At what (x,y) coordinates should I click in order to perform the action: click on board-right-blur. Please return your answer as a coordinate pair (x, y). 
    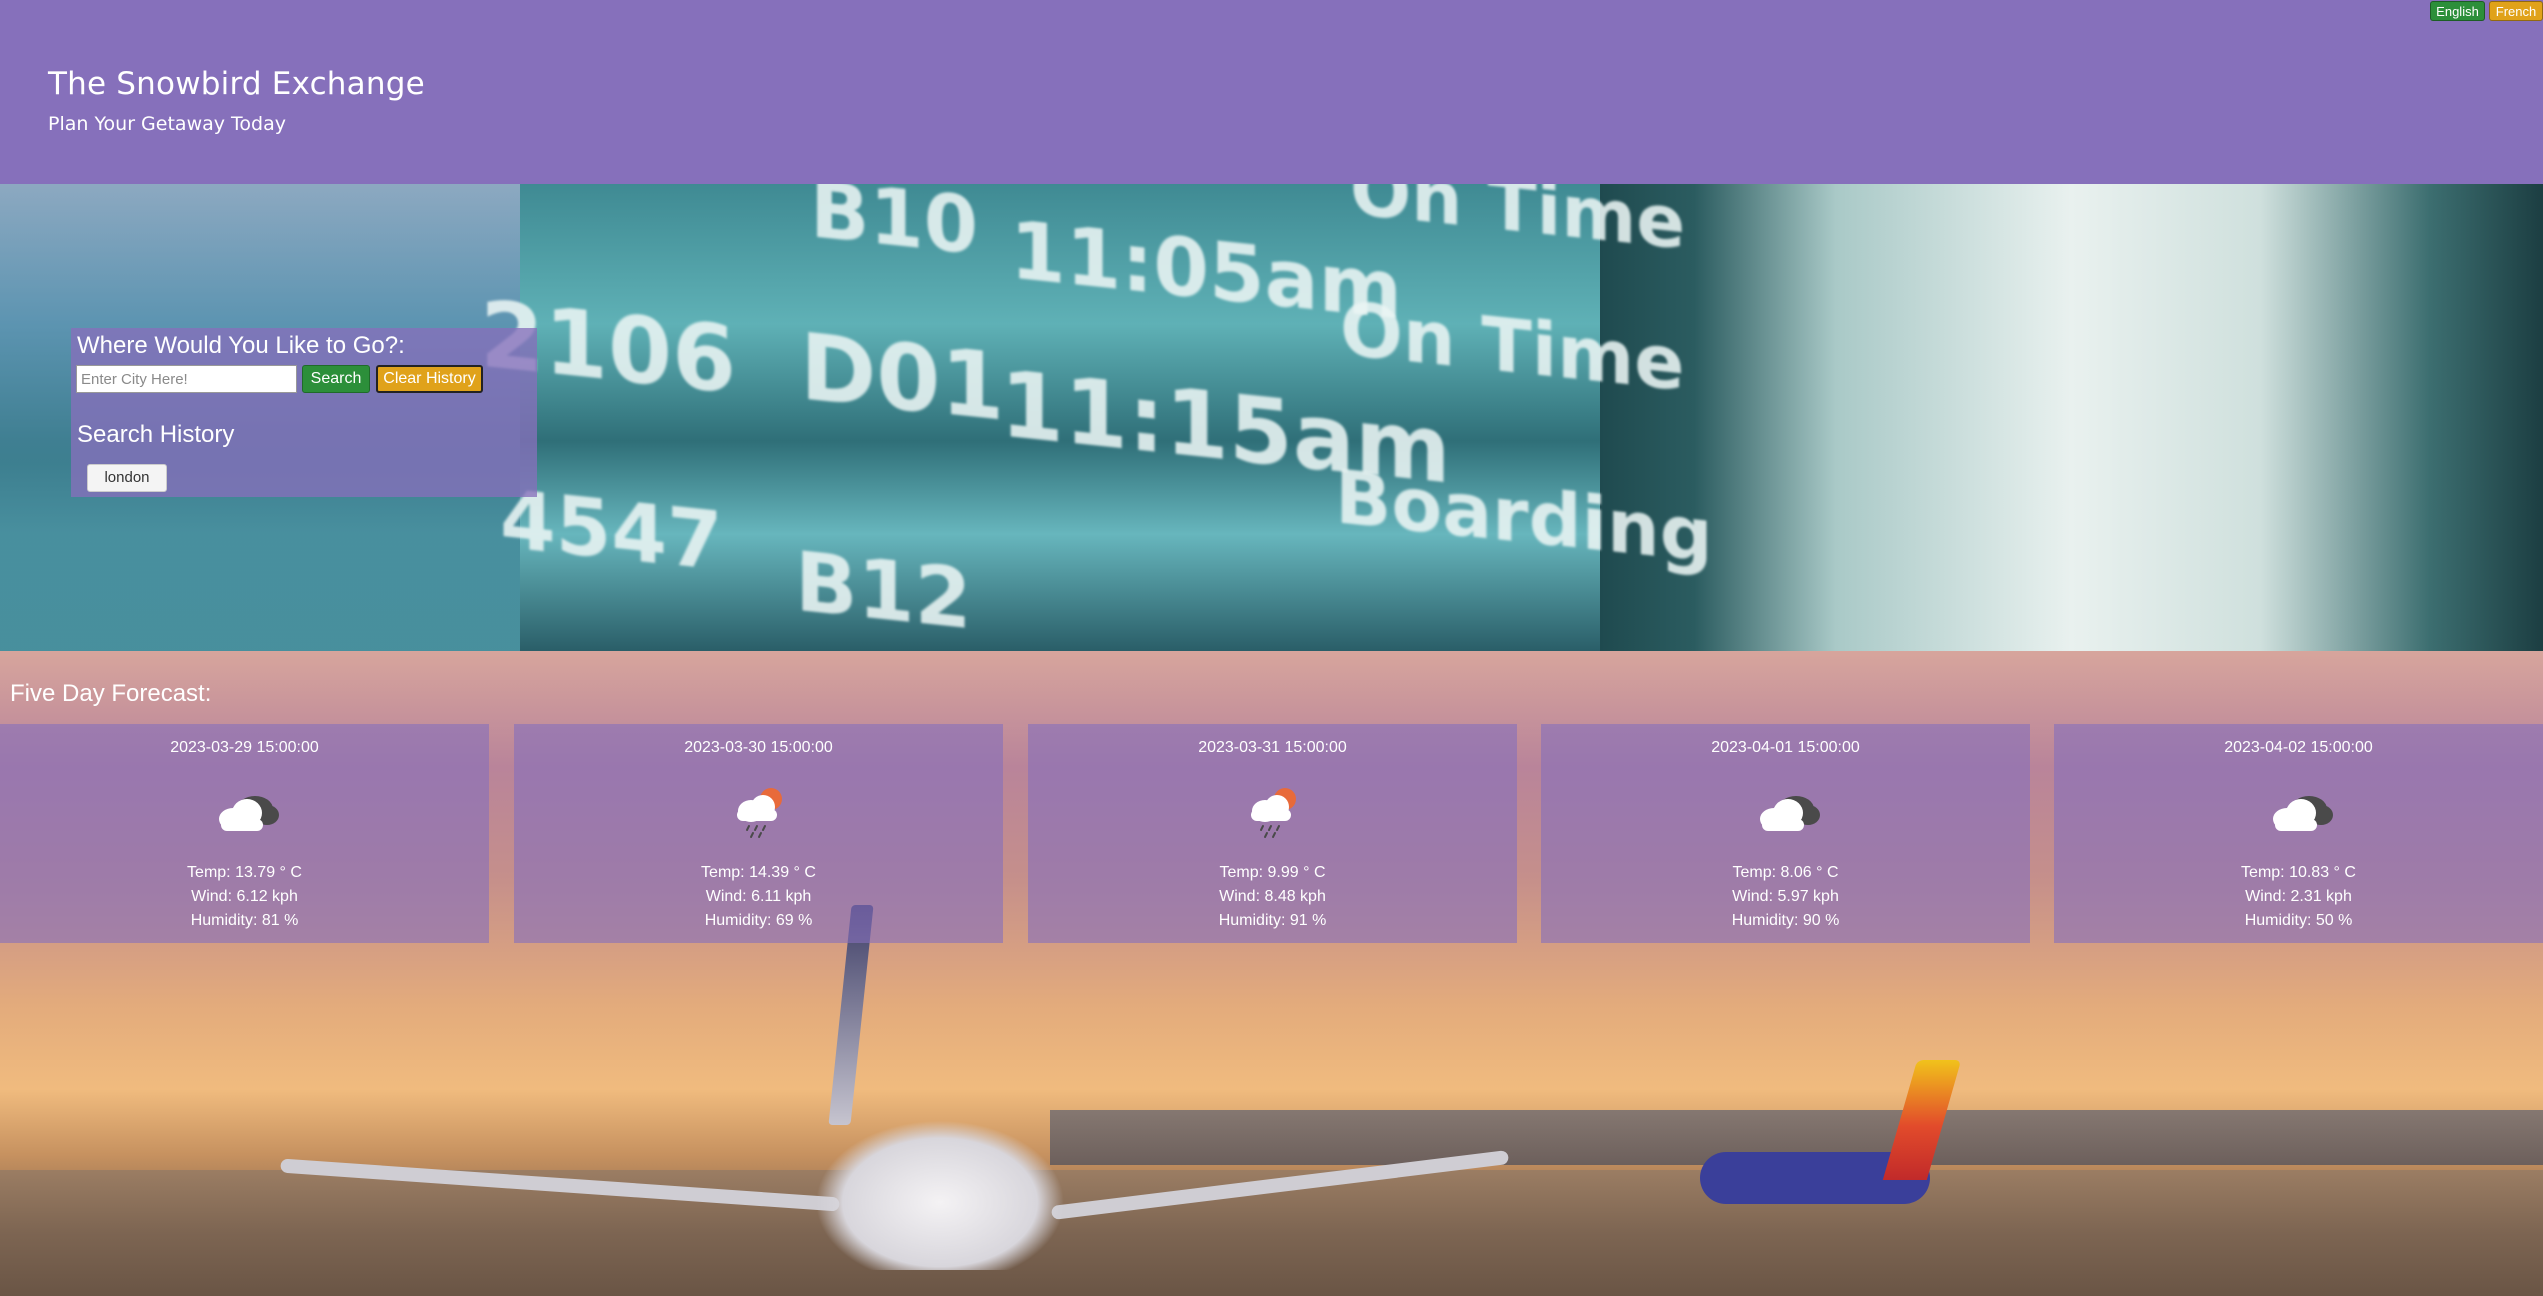
    Looking at the image, I should click on (2071, 417).